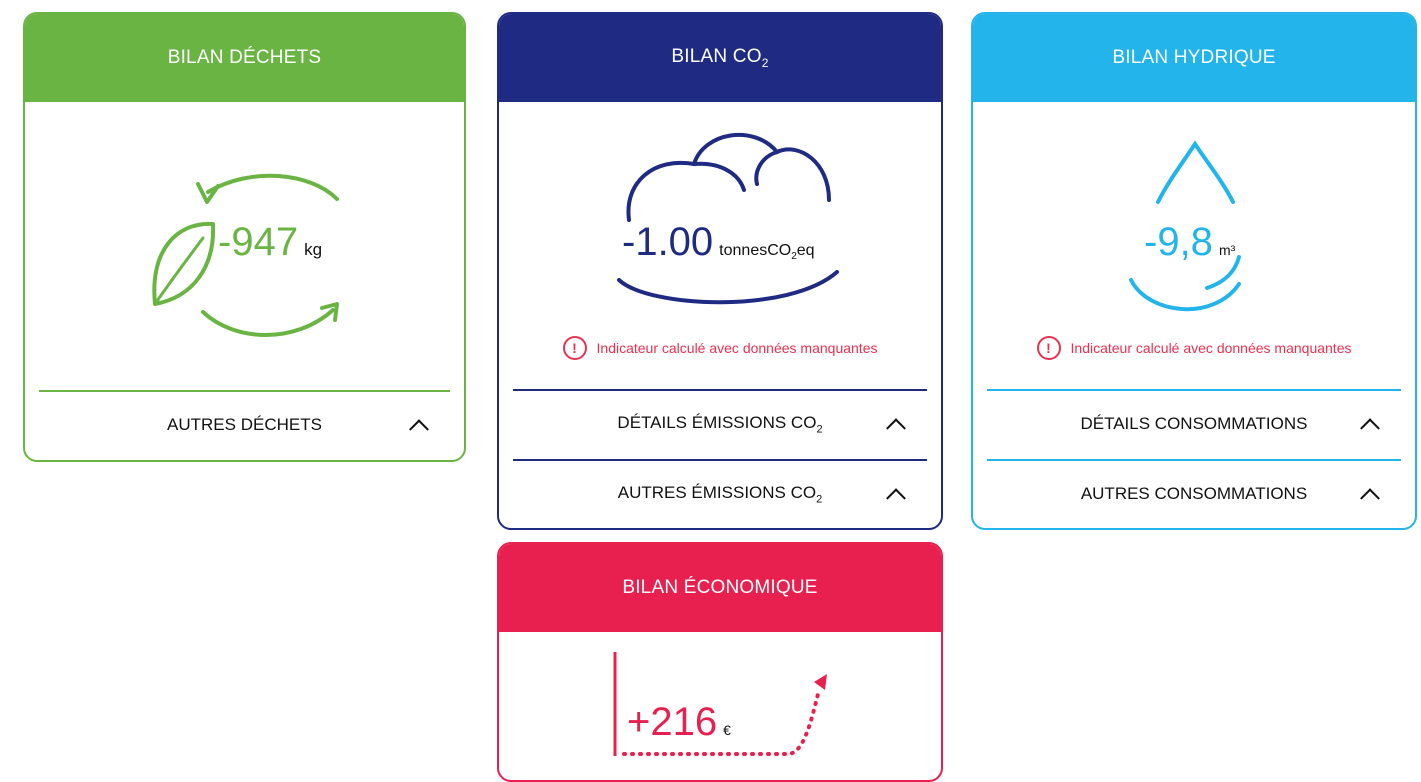 This screenshot has height=782, width=1421. I want to click on waste-other-label: AUTRES DÉCHETS, so click(244, 424).